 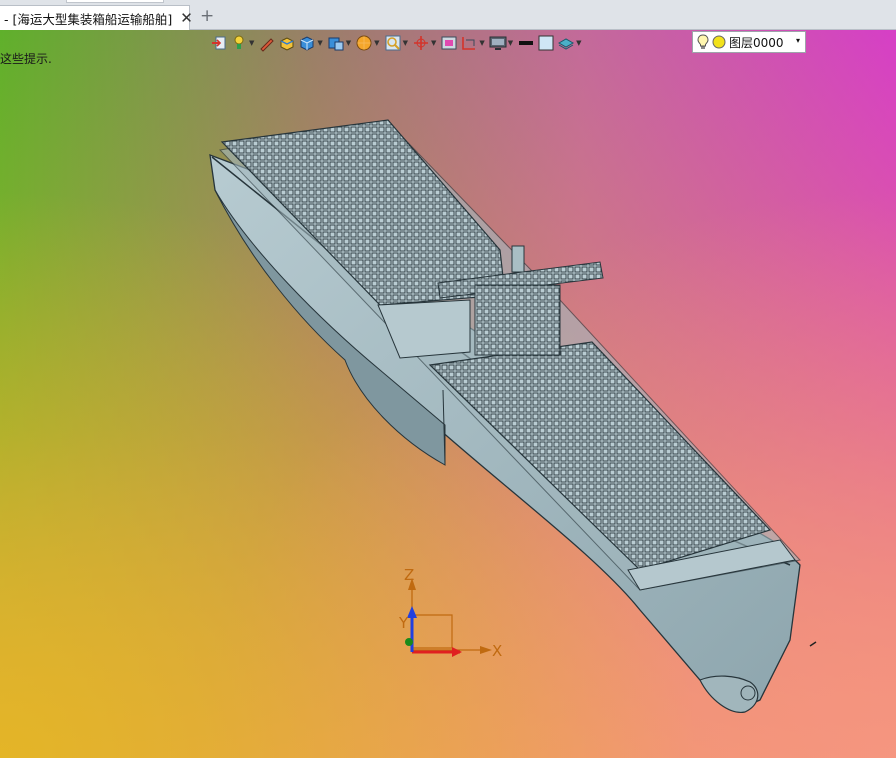 What do you see at coordinates (420, 43) in the screenshot?
I see `axis-icon` at bounding box center [420, 43].